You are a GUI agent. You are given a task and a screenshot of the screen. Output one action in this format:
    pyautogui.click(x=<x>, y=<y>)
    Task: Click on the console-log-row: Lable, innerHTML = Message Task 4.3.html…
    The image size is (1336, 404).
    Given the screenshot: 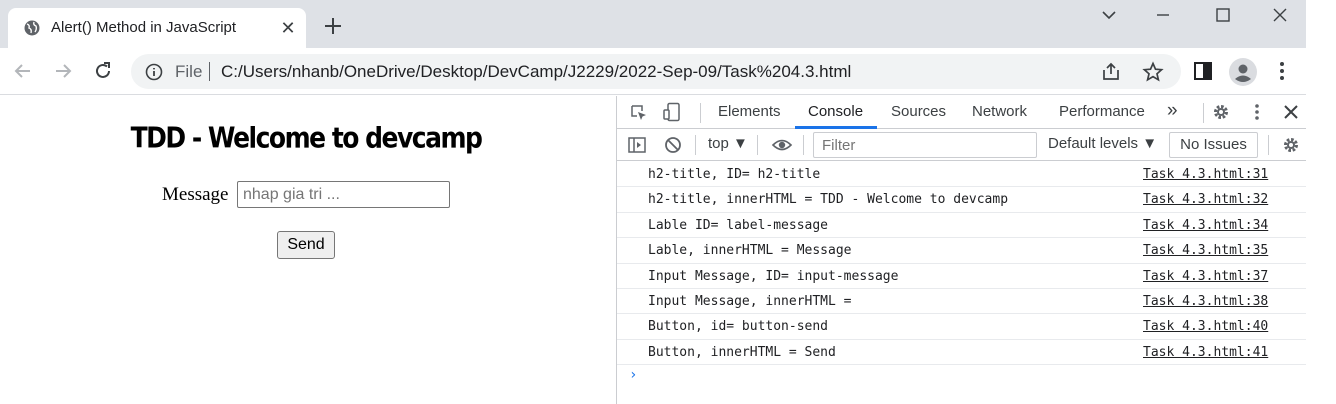 What is the action you would take?
    pyautogui.click(x=962, y=251)
    